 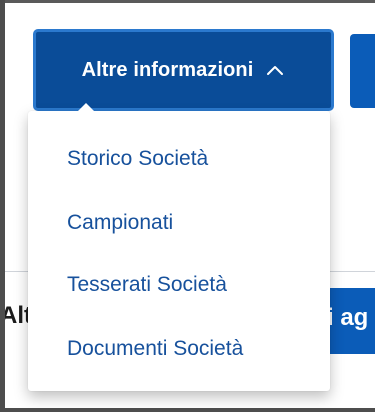 I want to click on menu-item-campionati: Campionati, so click(x=120, y=223).